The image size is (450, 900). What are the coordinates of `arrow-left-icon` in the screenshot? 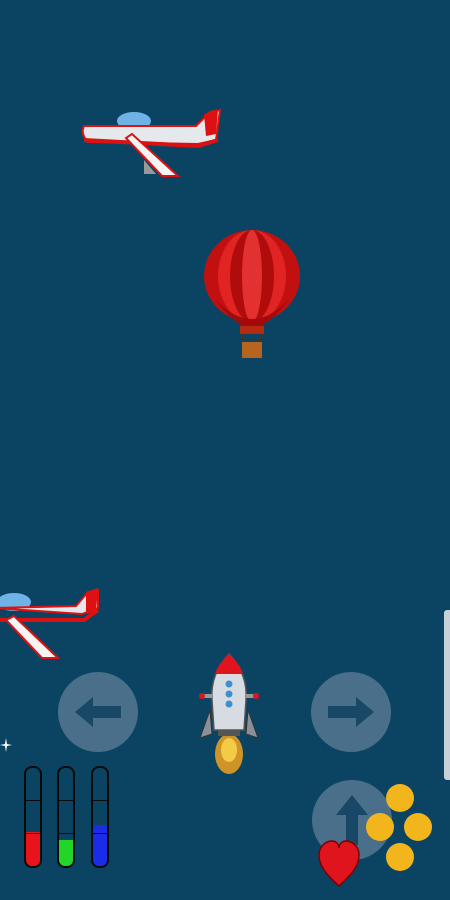 It's located at (98, 712).